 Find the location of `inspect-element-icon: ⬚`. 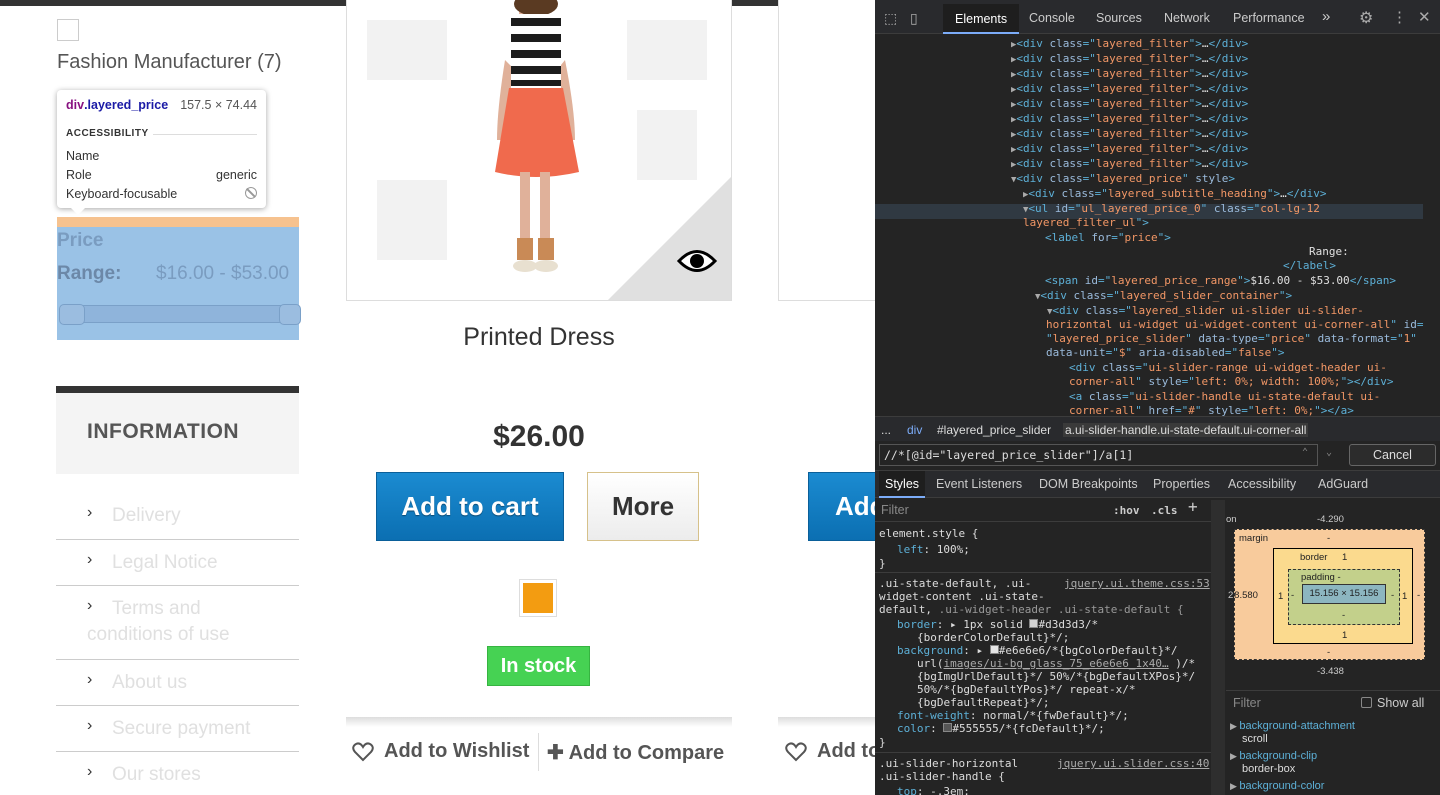

inspect-element-icon: ⬚ is located at coordinates (890, 18).